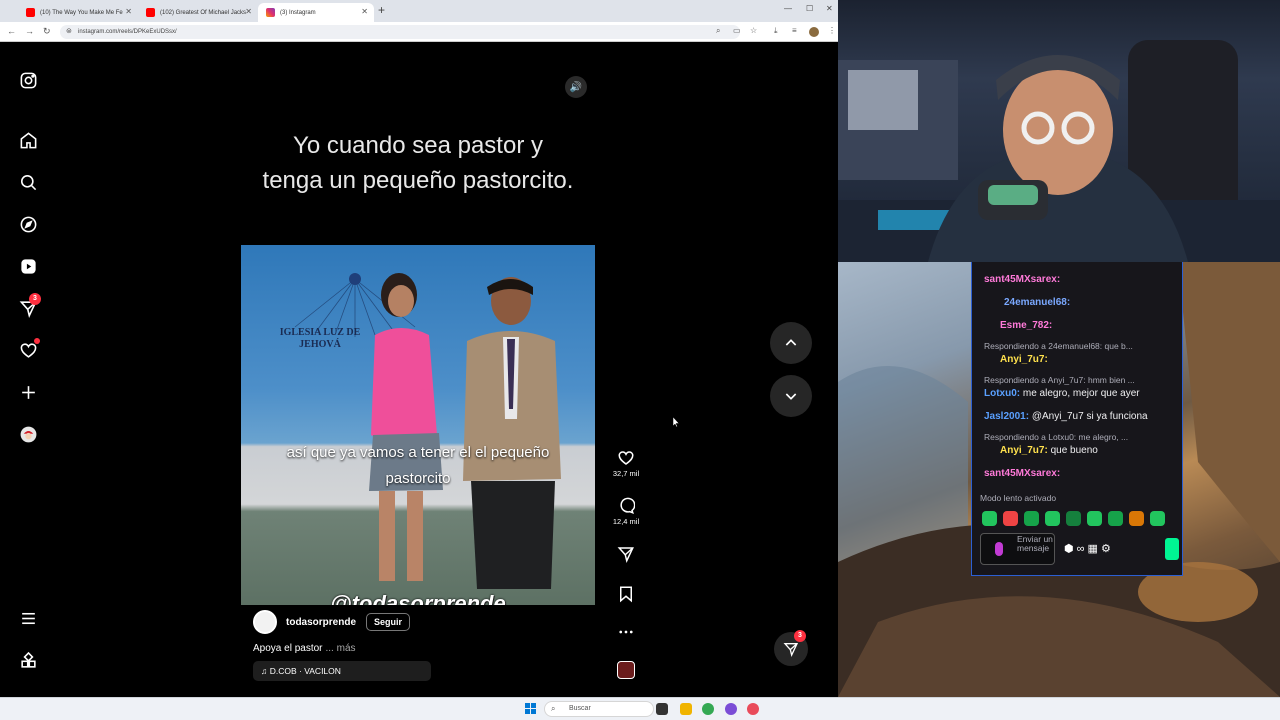 This screenshot has height=720, width=1280. I want to click on windows-start-icon, so click(530, 708).